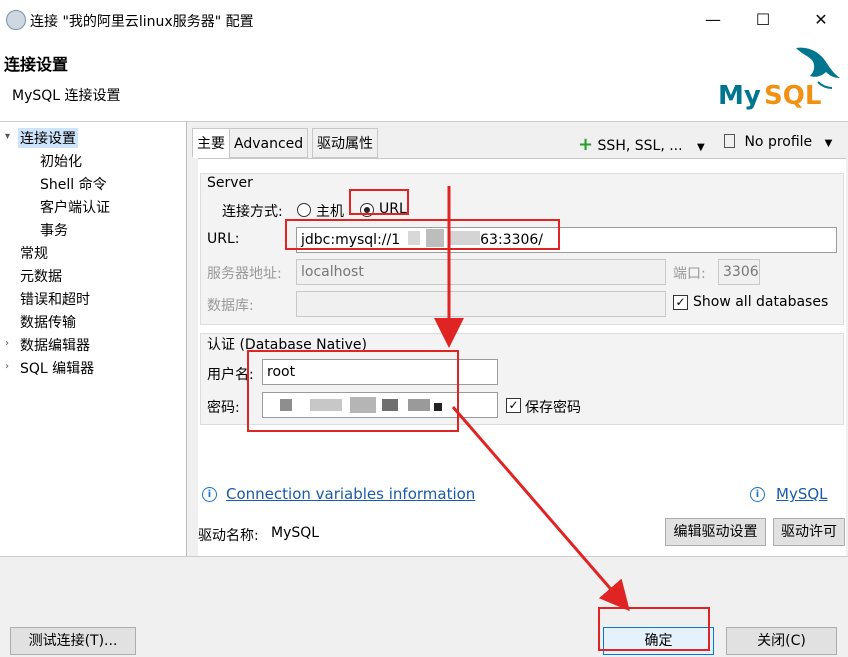 The width and height of the screenshot is (848, 657). Describe the element at coordinates (532, 399) in the screenshot. I see `annotation-arrows` at that location.